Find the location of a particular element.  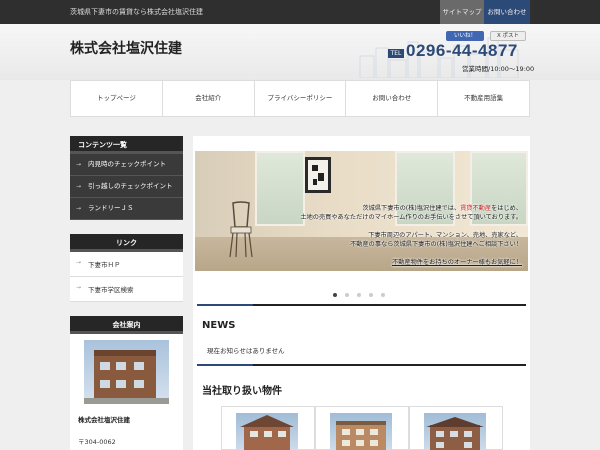

divider-news is located at coordinates (361, 365).